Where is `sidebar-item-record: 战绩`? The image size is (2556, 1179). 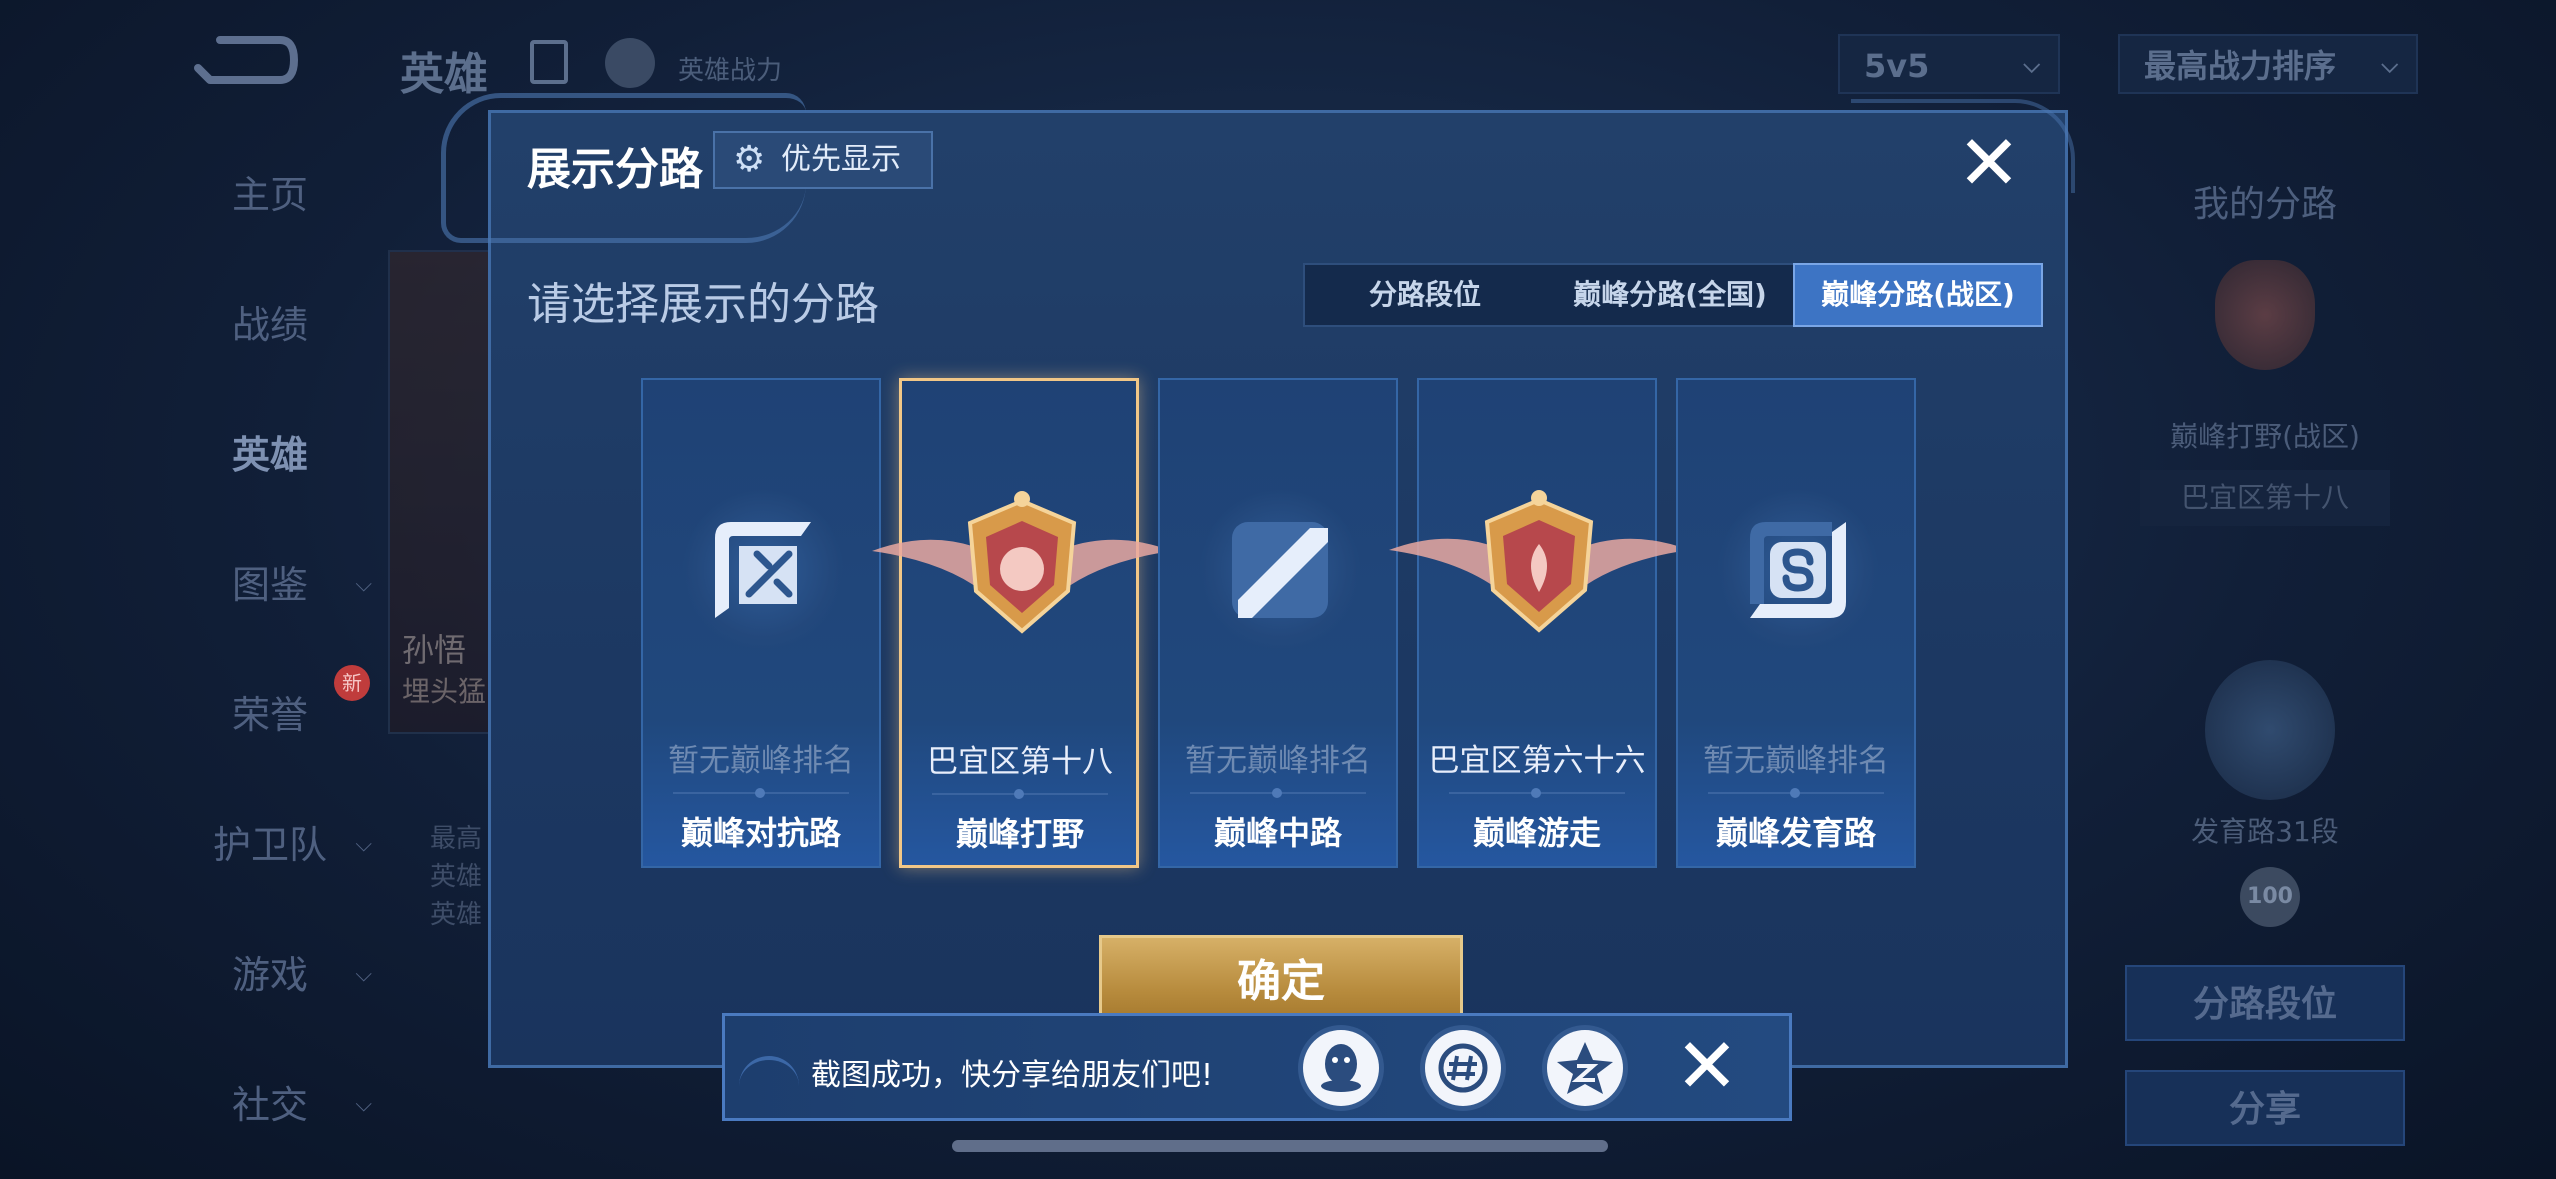
sidebar-item-record: 战绩 is located at coordinates (270, 325).